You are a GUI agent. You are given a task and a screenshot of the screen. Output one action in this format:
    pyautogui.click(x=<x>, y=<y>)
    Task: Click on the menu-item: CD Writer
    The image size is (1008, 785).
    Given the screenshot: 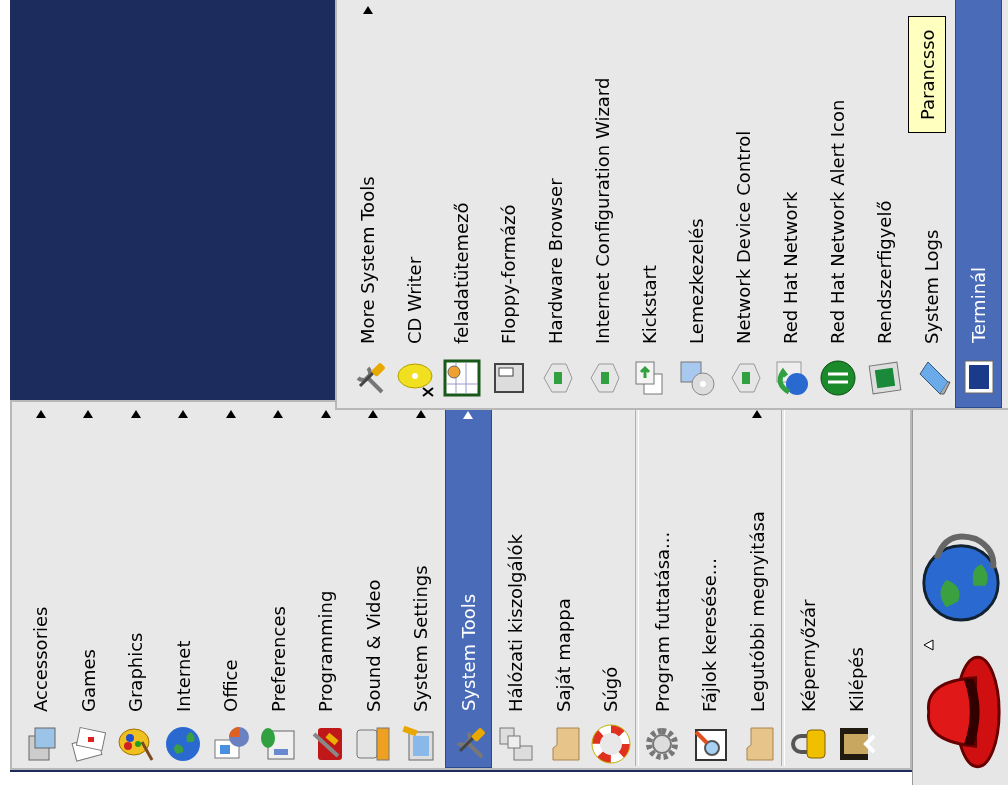 What is the action you would take?
    pyautogui.click(x=414, y=329)
    